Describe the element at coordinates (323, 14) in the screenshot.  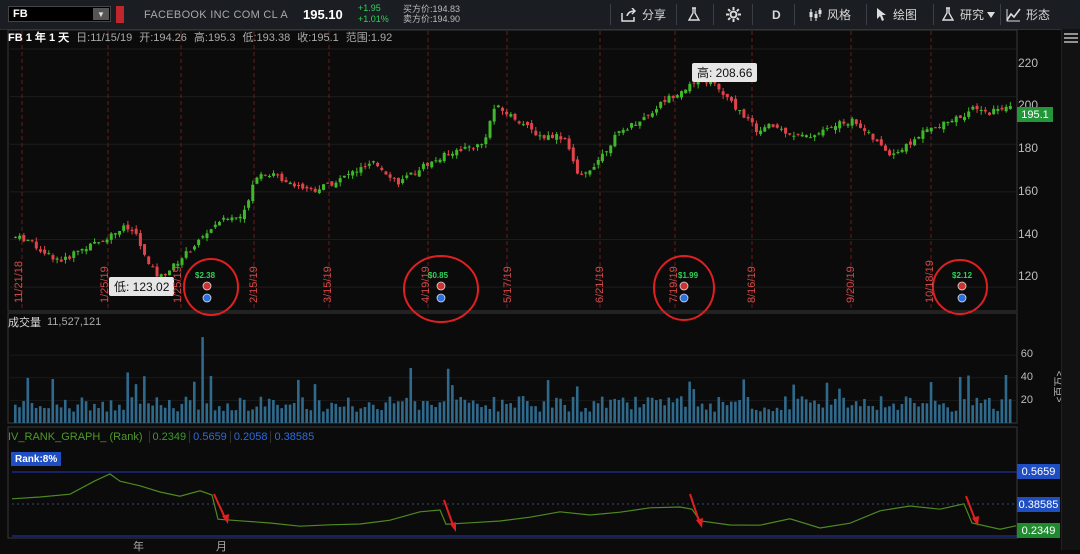
I see `last-price: 195.10` at that location.